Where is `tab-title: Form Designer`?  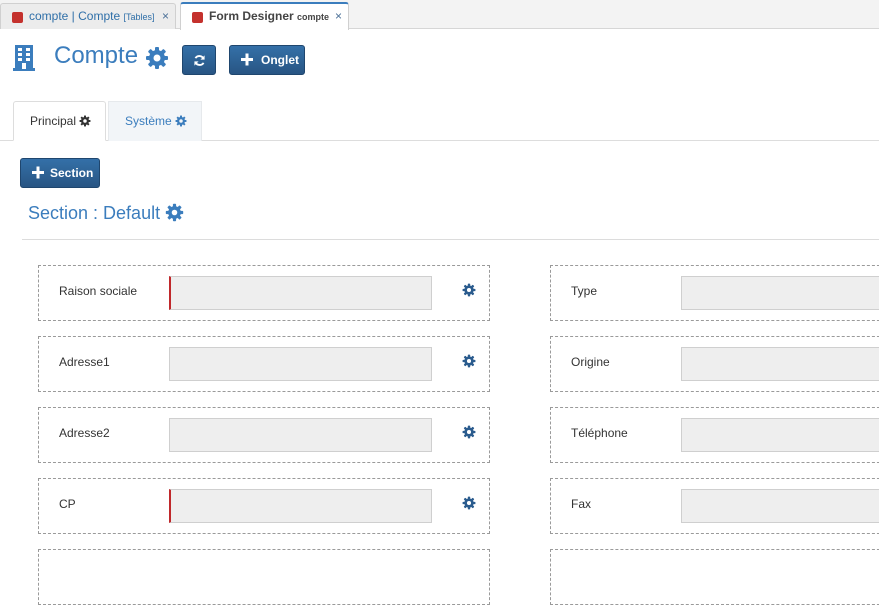
tab-title: Form Designer is located at coordinates (251, 16).